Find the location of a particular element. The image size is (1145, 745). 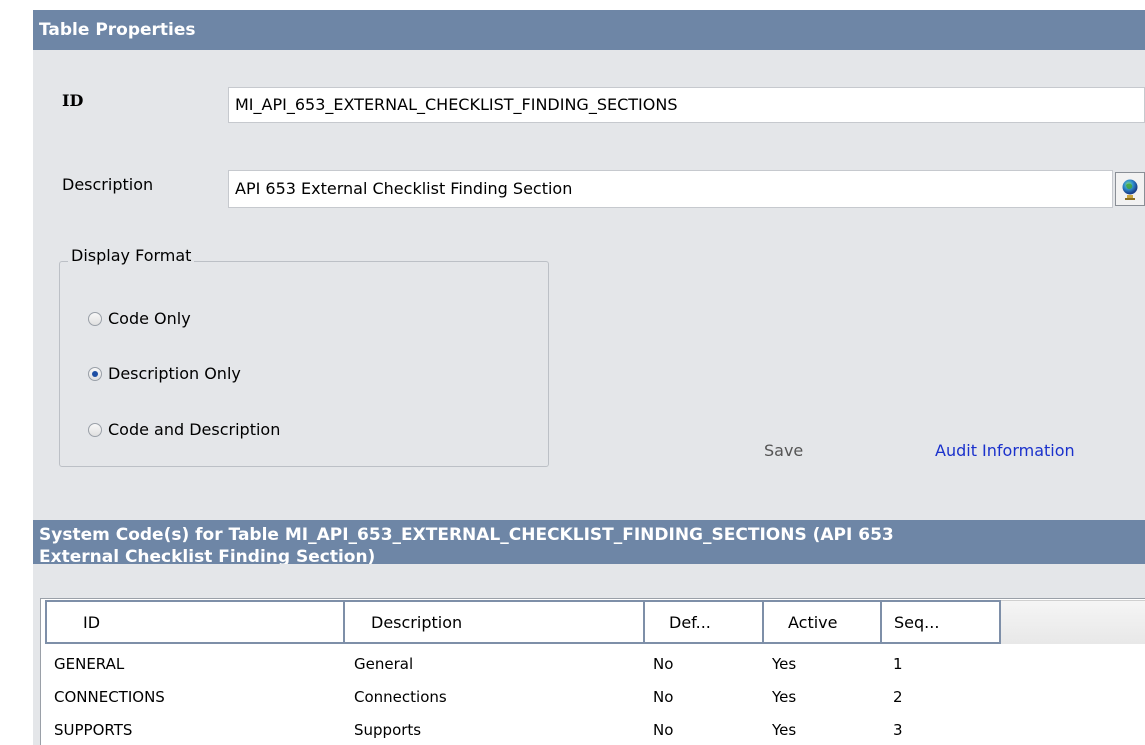

translate-button is located at coordinates (1130, 189).